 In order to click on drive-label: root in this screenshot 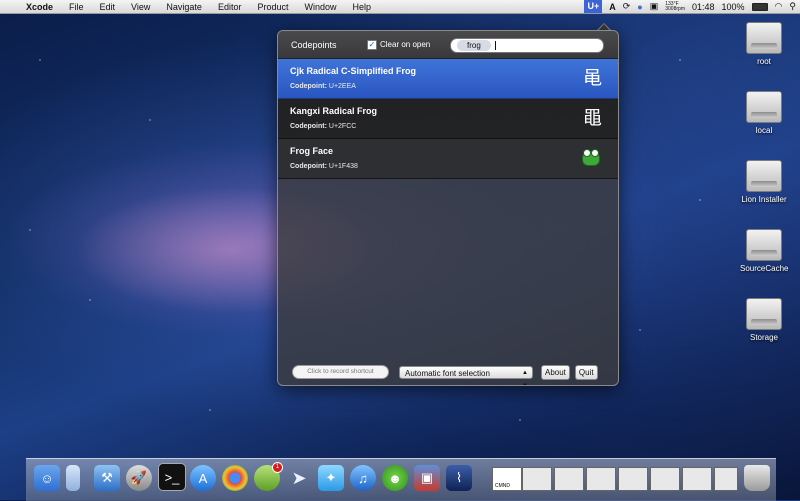, I will do `click(764, 61)`.